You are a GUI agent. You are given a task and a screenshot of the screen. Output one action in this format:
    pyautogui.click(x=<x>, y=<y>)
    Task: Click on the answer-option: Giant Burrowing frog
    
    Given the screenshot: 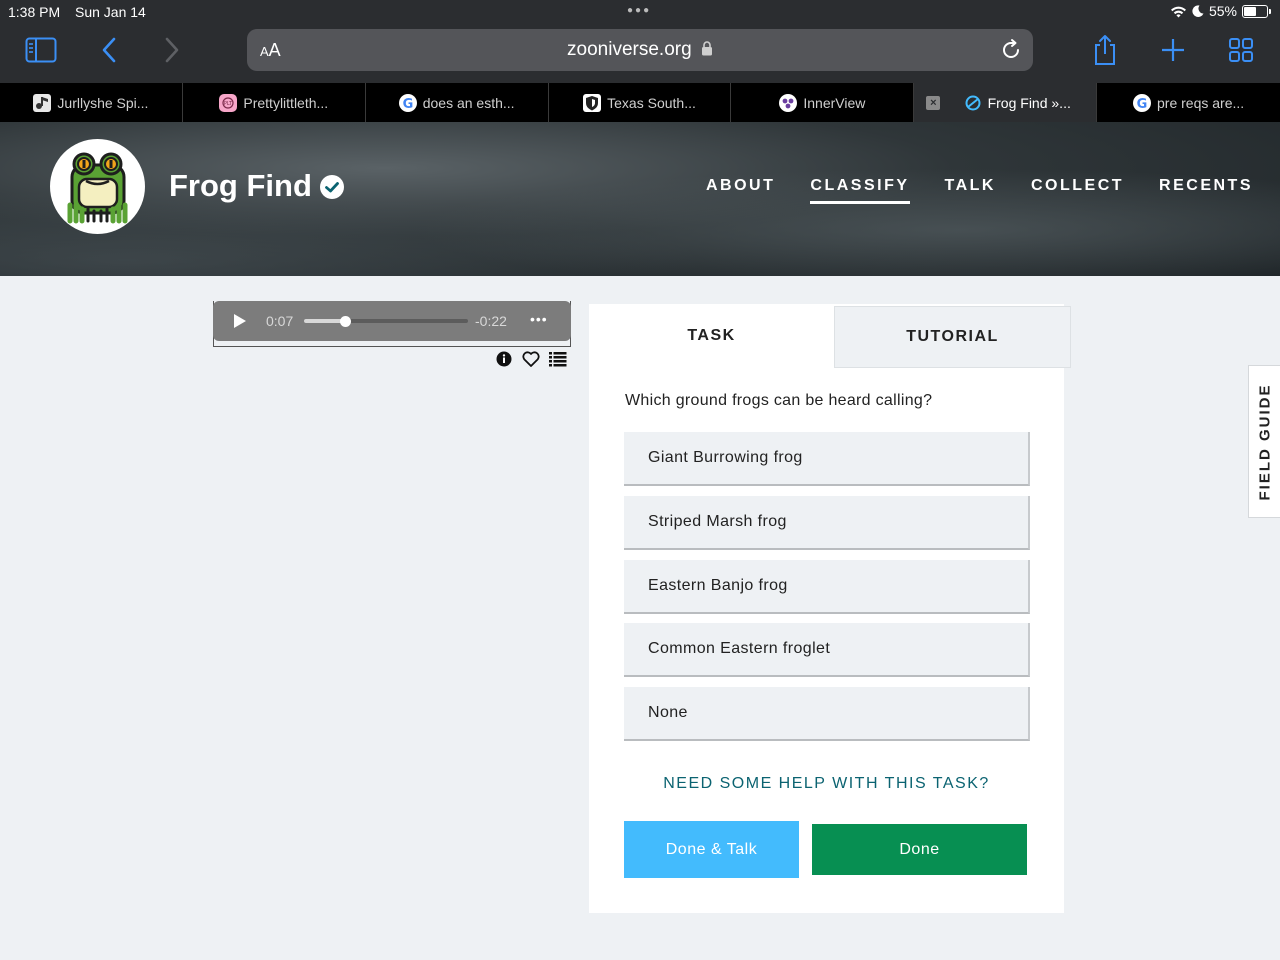 What is the action you would take?
    pyautogui.click(x=827, y=459)
    